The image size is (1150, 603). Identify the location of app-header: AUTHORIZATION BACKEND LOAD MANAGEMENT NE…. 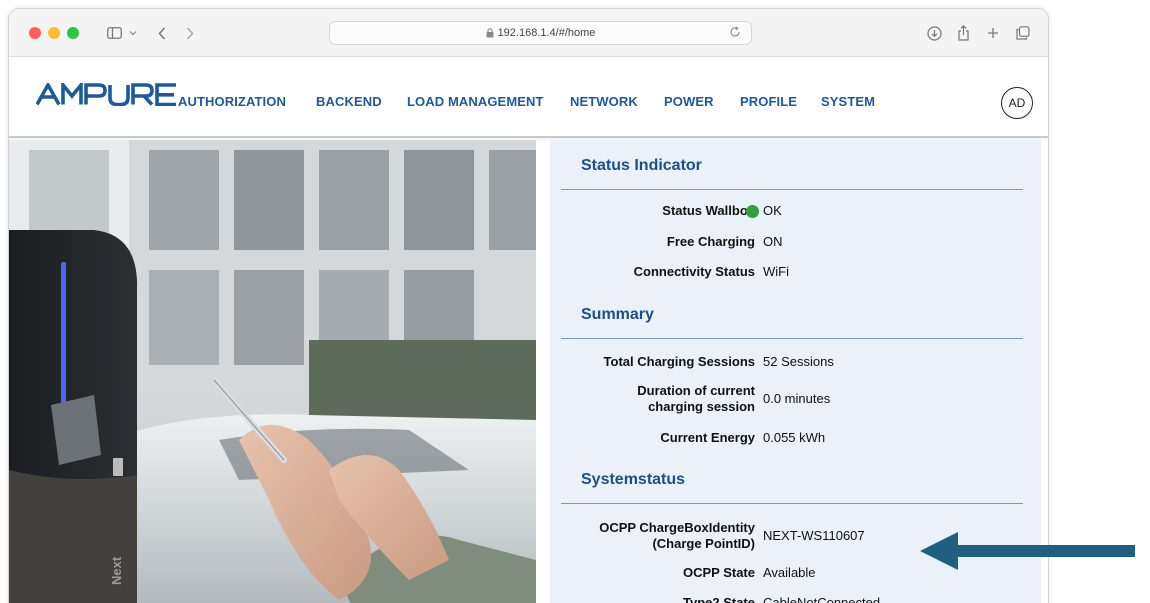
(528, 98).